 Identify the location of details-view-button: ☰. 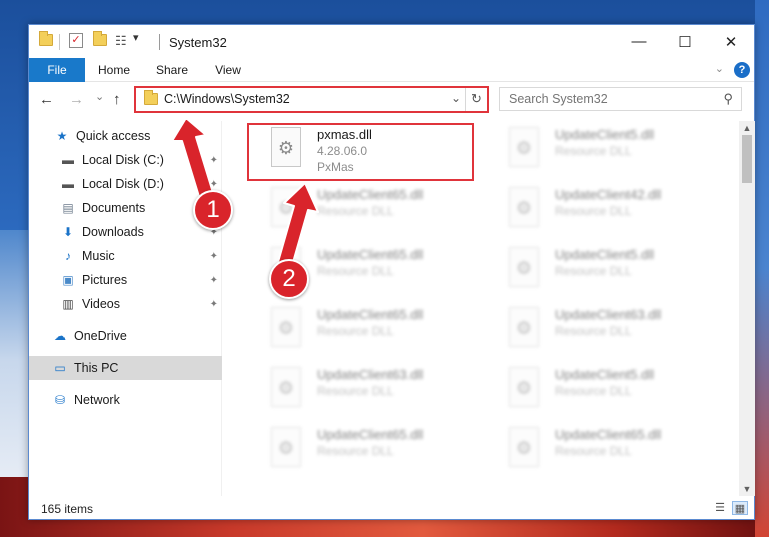
(720, 508).